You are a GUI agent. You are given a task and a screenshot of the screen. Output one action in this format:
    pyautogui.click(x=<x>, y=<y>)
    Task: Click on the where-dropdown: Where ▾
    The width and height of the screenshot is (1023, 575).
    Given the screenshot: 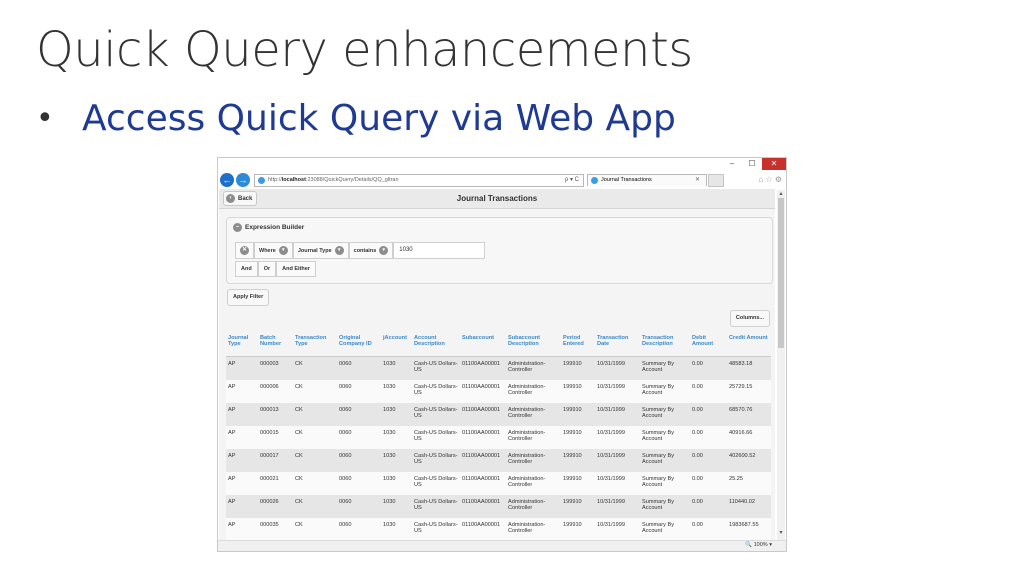 What is the action you would take?
    pyautogui.click(x=273, y=250)
    